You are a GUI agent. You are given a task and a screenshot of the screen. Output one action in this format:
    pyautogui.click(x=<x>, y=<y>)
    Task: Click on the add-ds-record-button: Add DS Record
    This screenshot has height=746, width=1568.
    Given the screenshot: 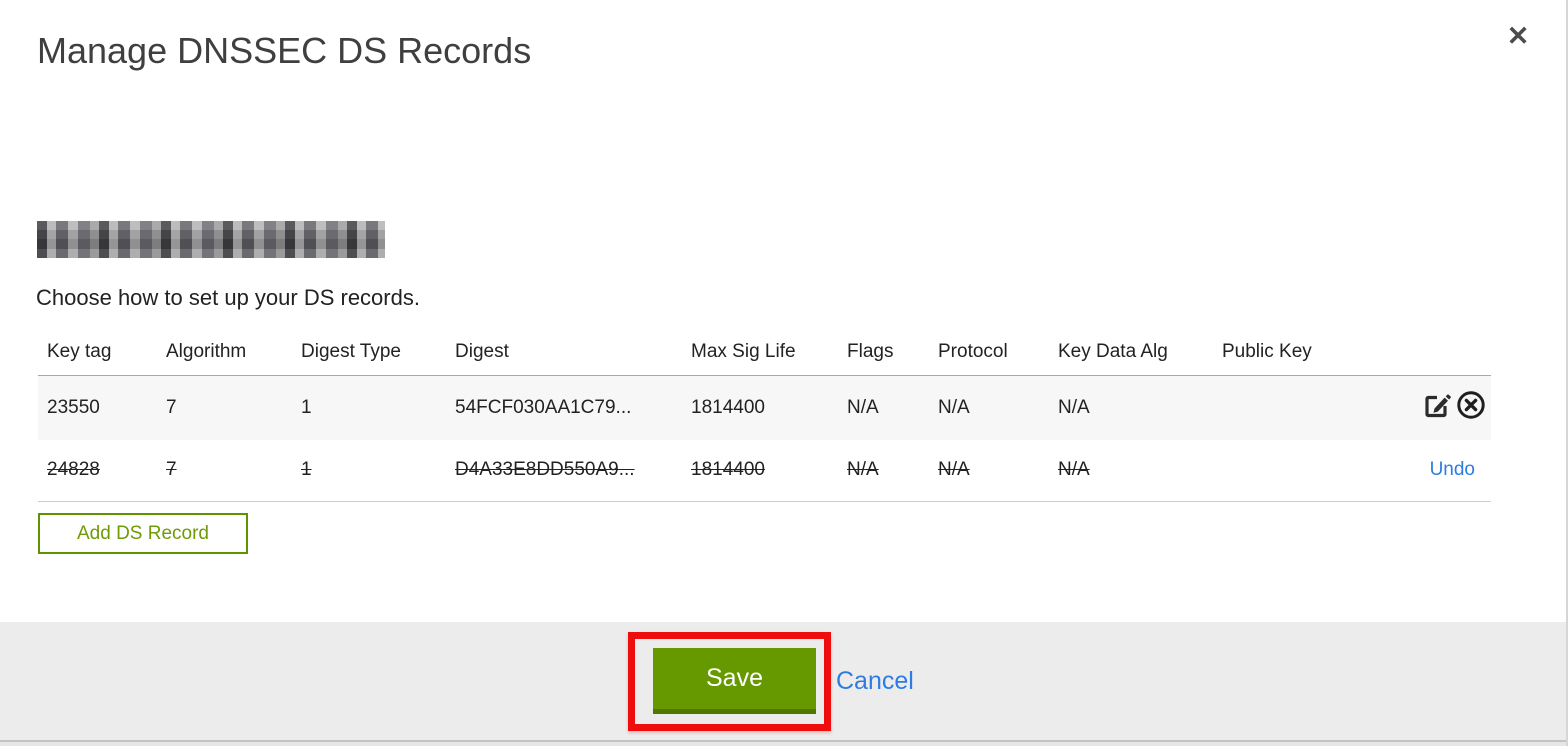 What is the action you would take?
    pyautogui.click(x=143, y=533)
    